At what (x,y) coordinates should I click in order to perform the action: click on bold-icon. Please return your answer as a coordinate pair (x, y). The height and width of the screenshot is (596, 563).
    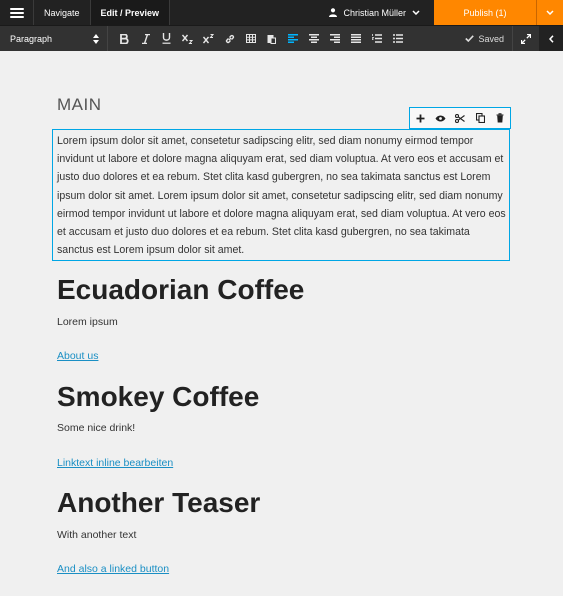
    Looking at the image, I should click on (124, 38).